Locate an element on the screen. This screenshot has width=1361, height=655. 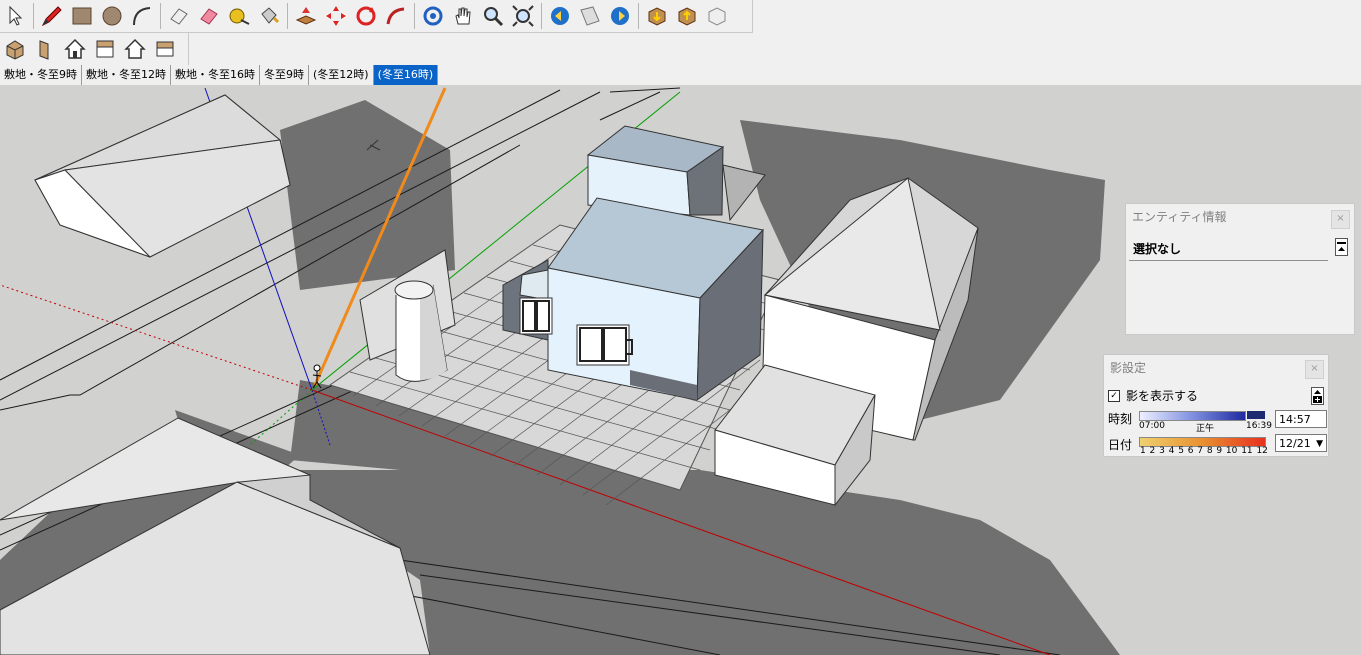
share-model-icon is located at coordinates (687, 16).